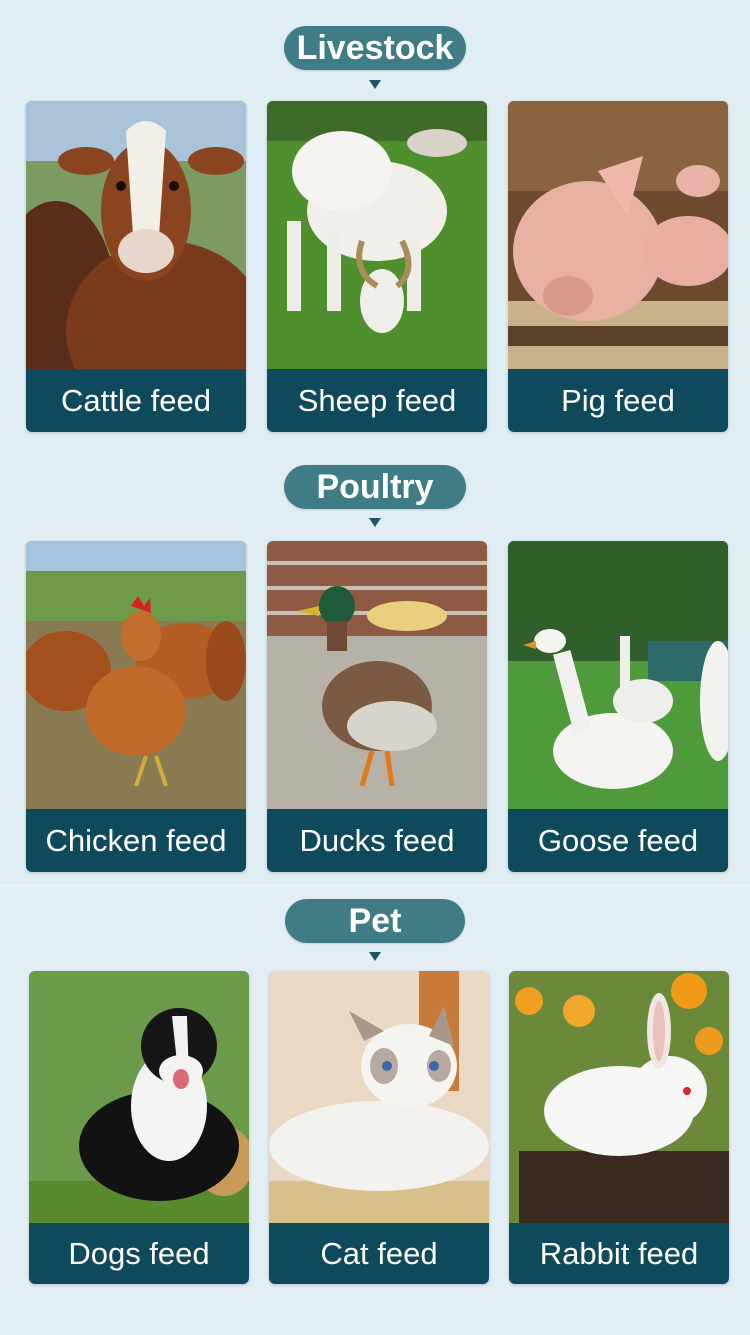 This screenshot has height=1335, width=750. I want to click on livestock-heading: Livestock, so click(375, 48).